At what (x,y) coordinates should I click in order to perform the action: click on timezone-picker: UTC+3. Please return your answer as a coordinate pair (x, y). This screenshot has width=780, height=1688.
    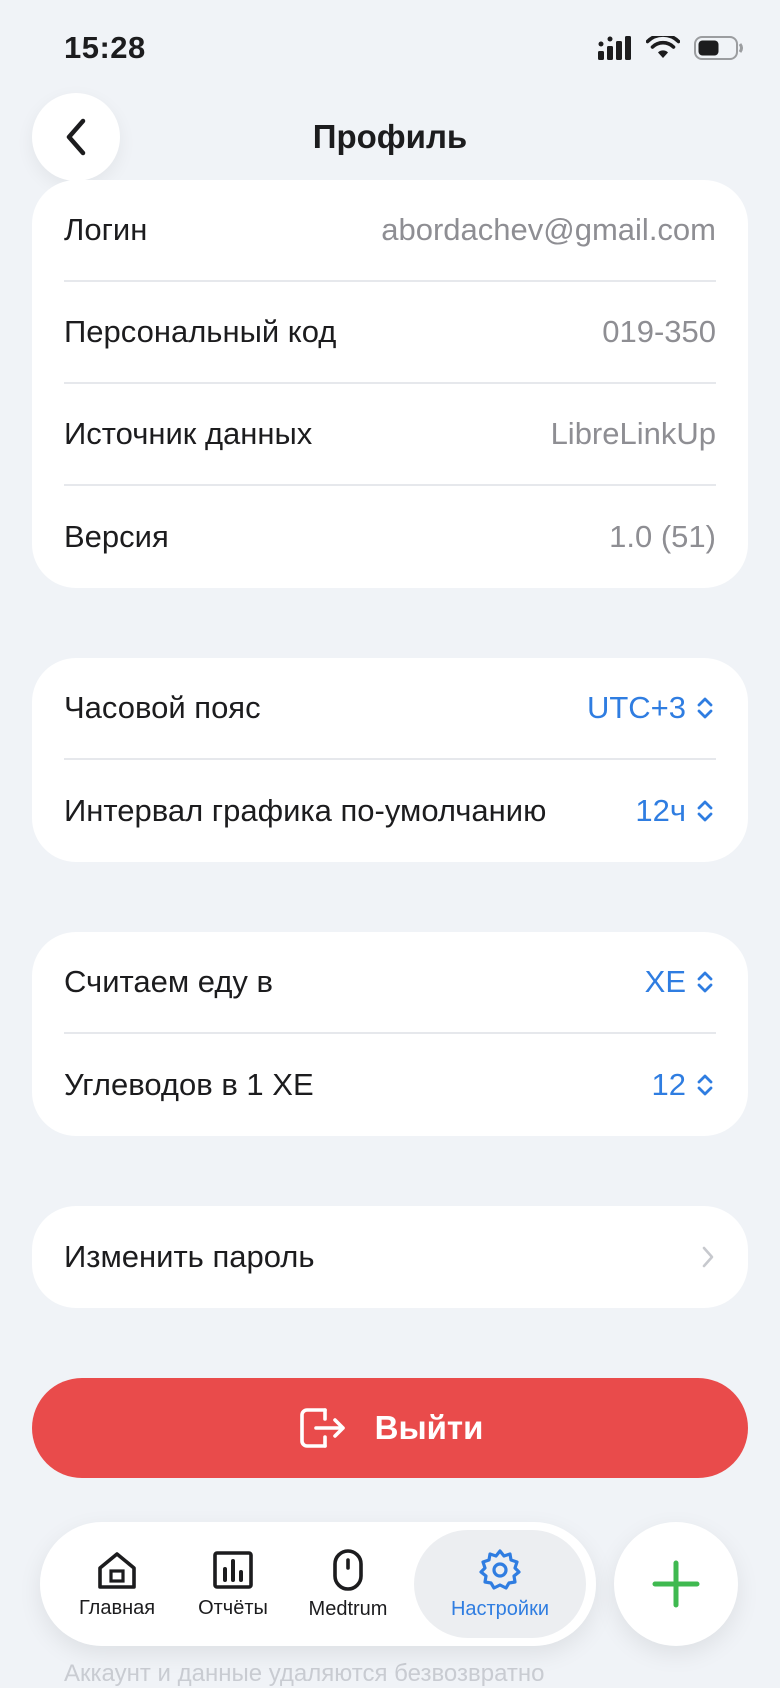
    Looking at the image, I should click on (651, 708).